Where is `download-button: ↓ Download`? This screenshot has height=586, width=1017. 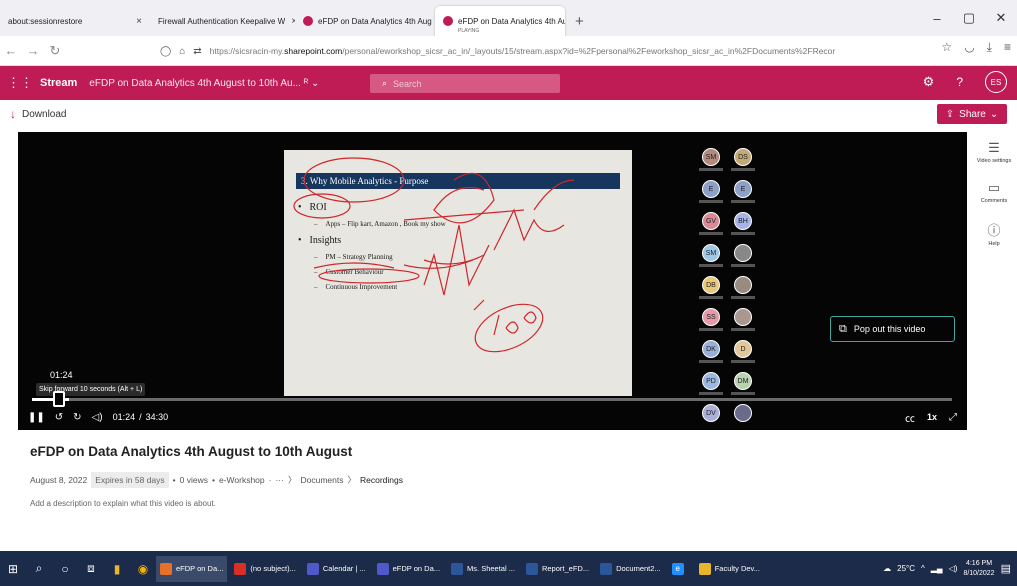 download-button: ↓ Download is located at coordinates (38, 114).